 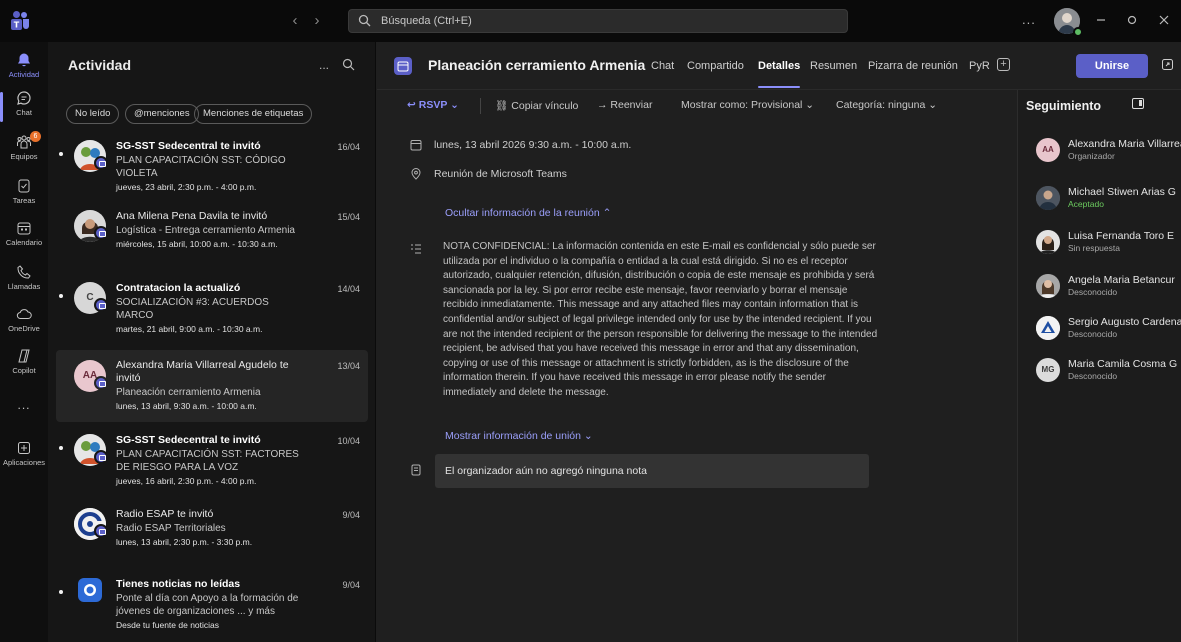 What do you see at coordinates (833, 66) in the screenshot?
I see `tab-summary: Resumen` at bounding box center [833, 66].